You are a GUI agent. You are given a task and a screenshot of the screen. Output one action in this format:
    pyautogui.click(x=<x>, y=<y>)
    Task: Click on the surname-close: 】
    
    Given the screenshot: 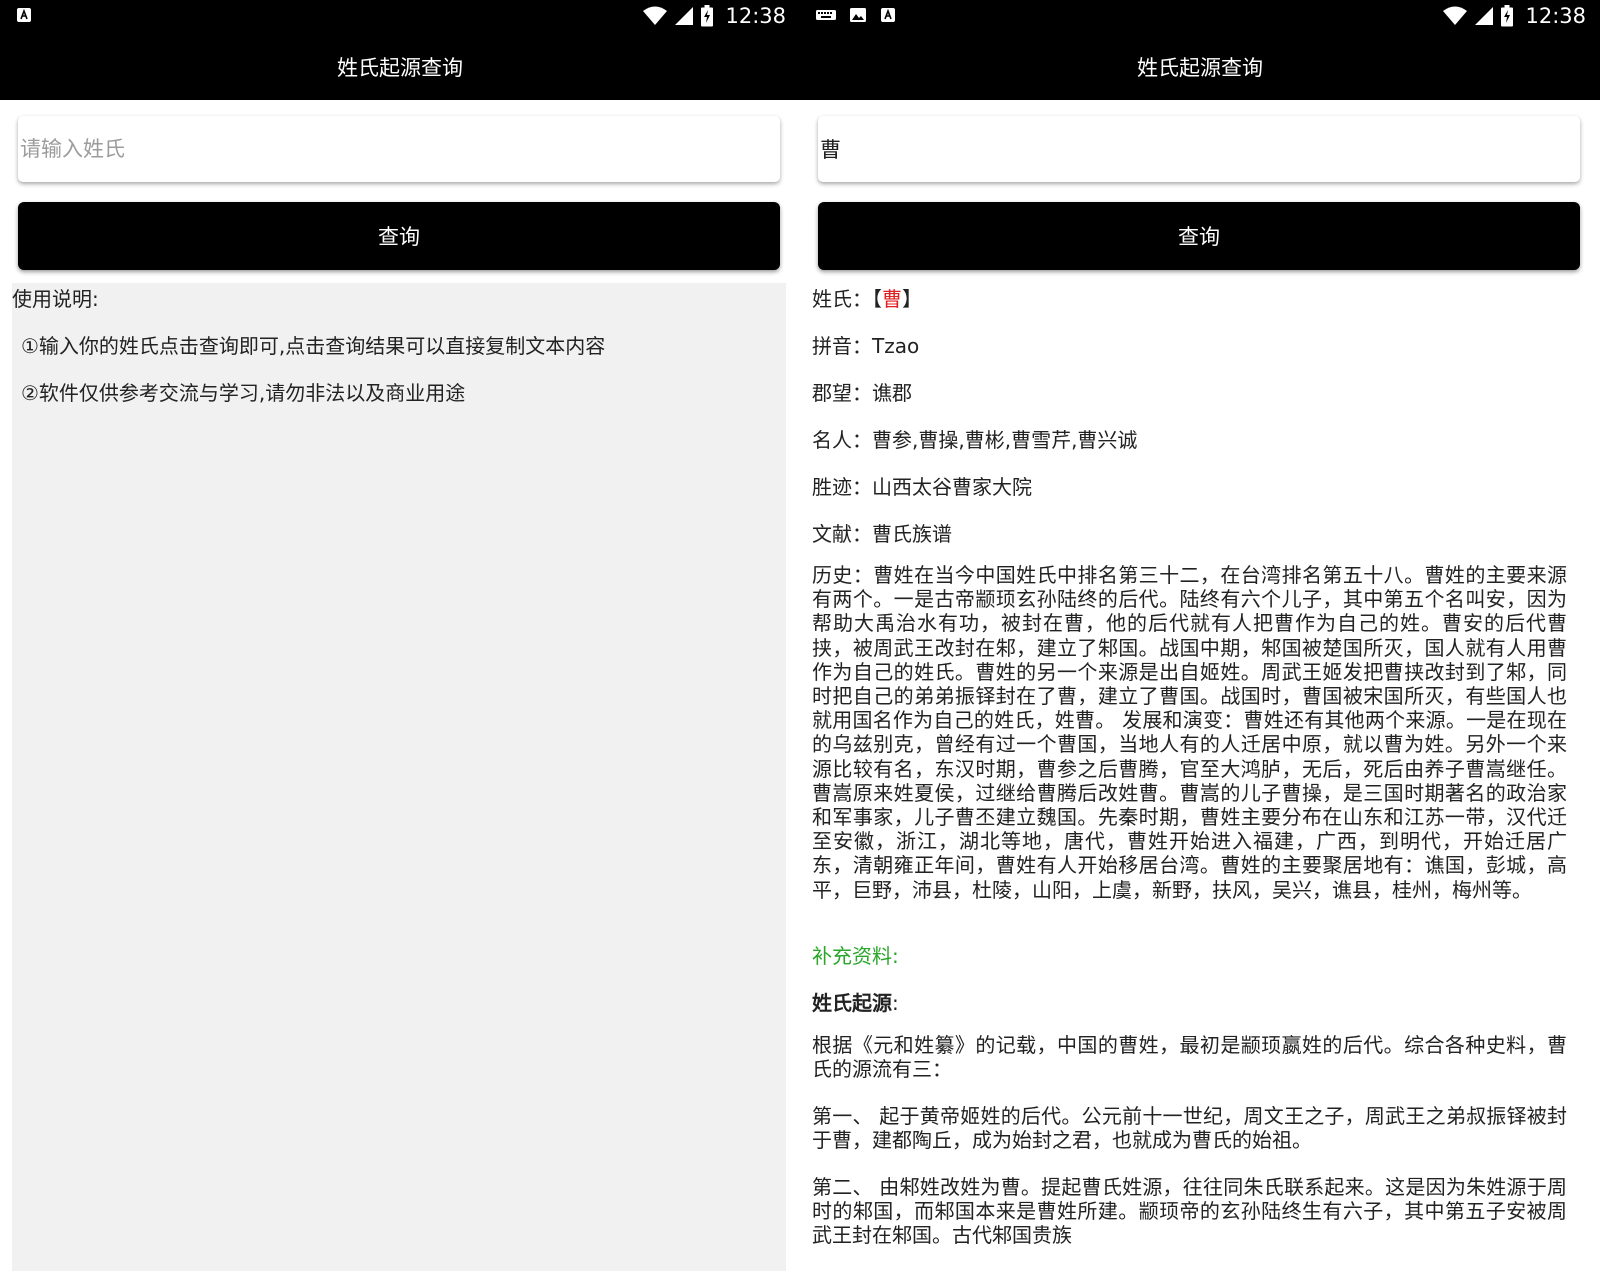 What is the action you would take?
    pyautogui.click(x=912, y=299)
    